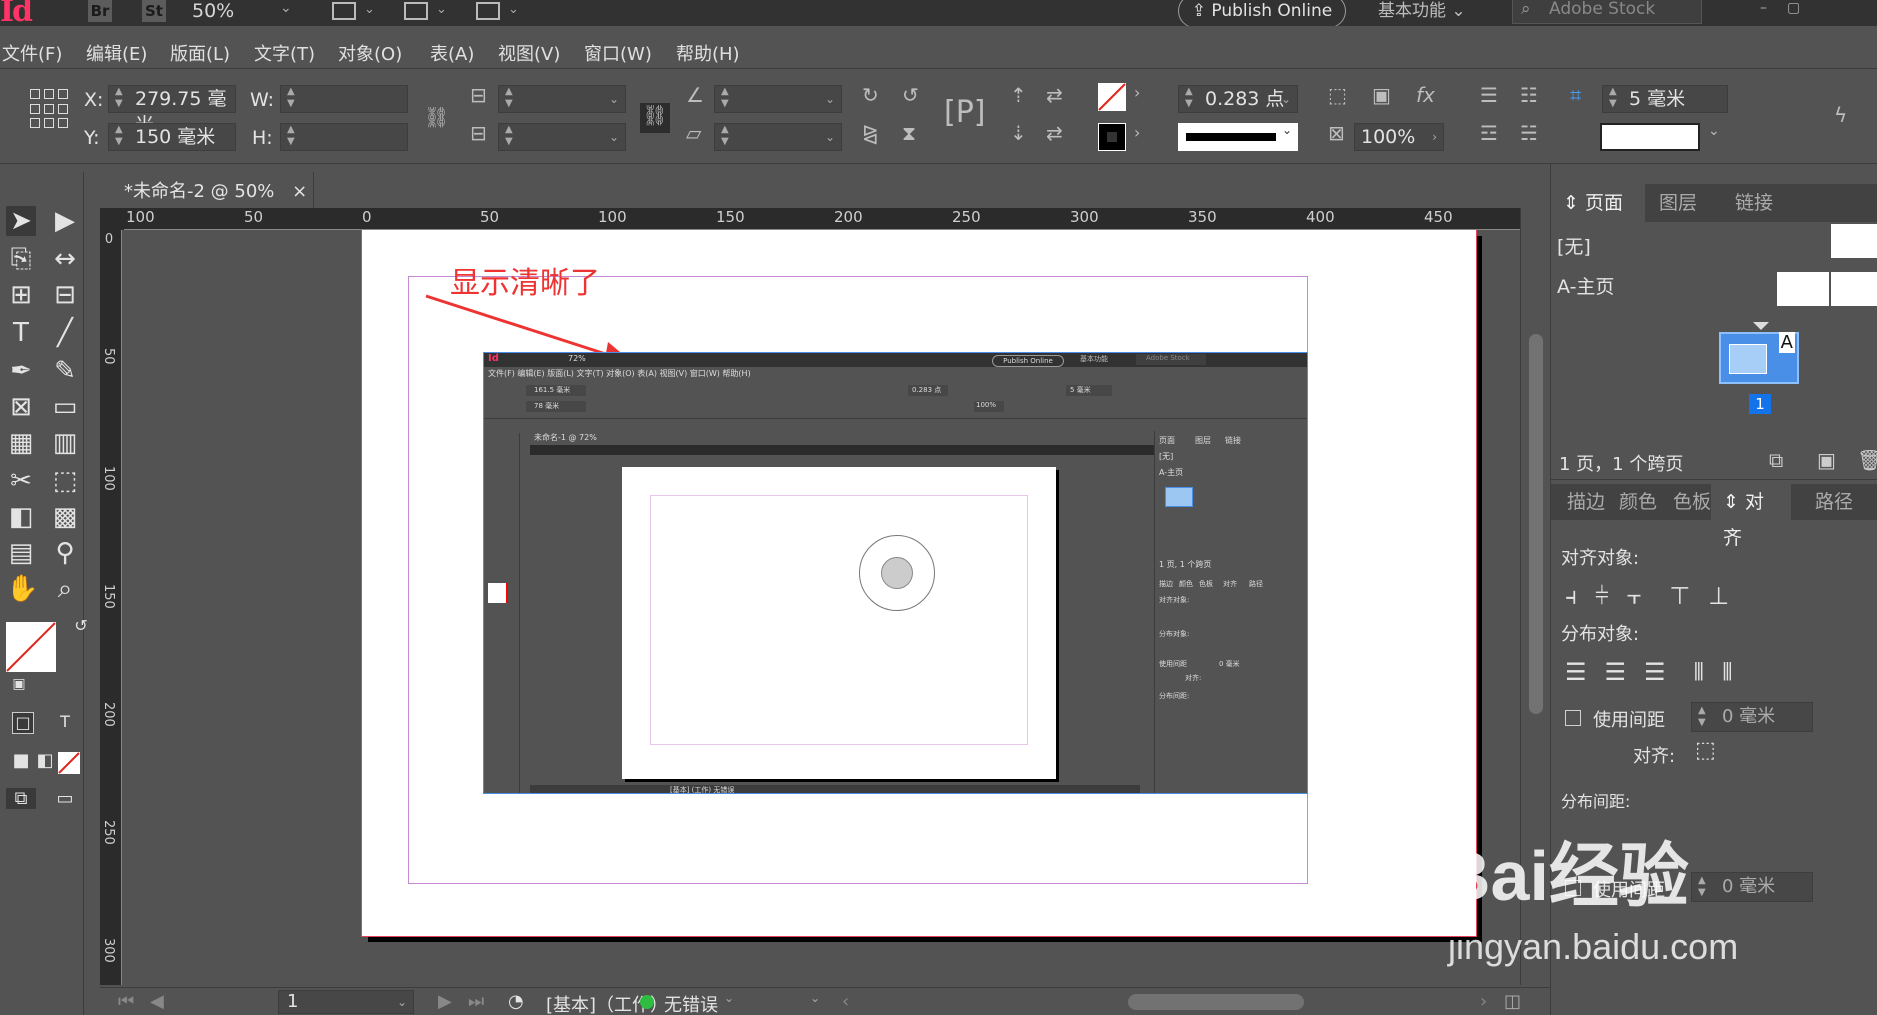  I want to click on ruler-origin, so click(112, 219).